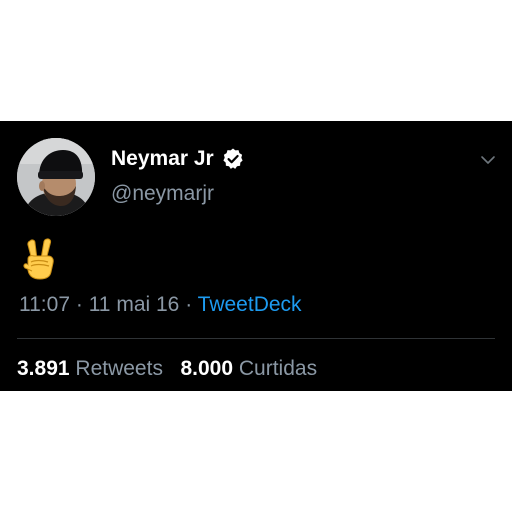 Image resolution: width=512 pixels, height=512 pixels. I want to click on tweet-time: 11:07, so click(44, 304).